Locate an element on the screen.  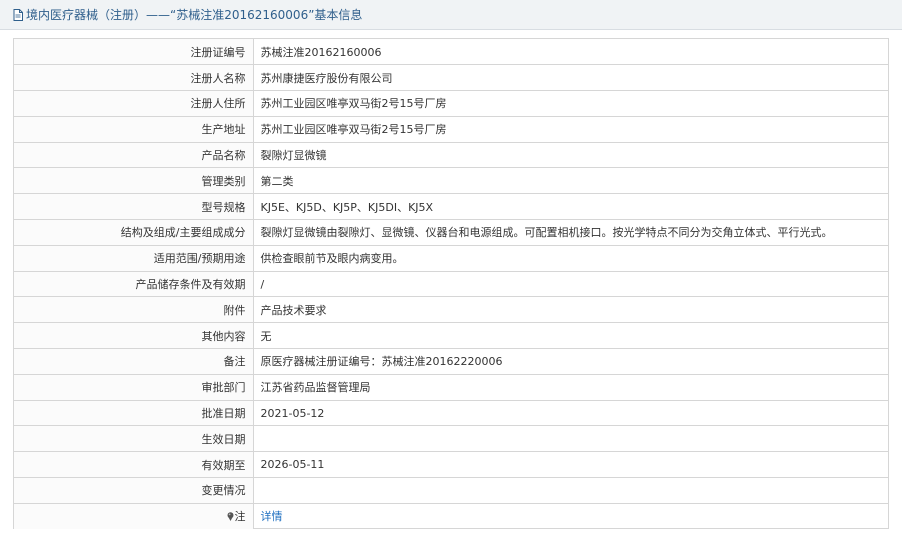
page-title: 境内医疗器械（注册）——“苏械注准20162160006”基本信息 is located at coordinates (194, 15).